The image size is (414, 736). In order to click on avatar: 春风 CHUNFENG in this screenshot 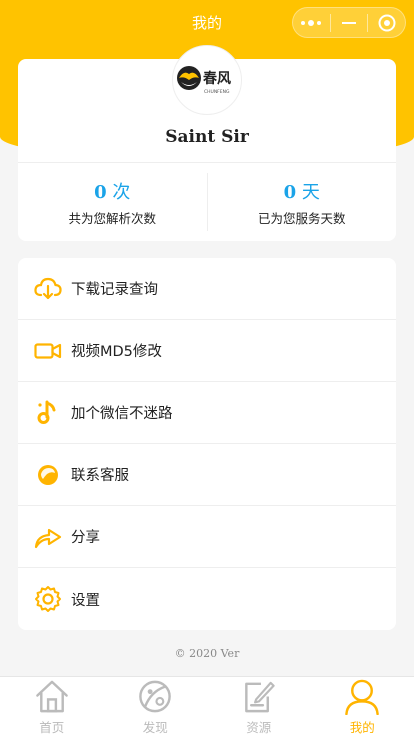, I will do `click(207, 80)`.